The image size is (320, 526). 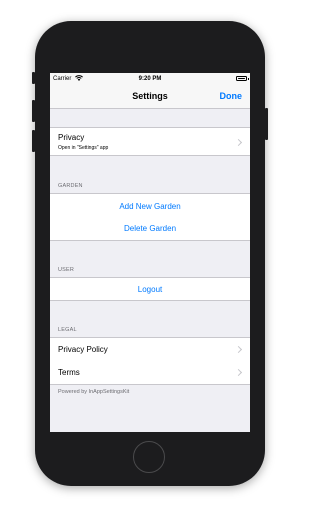 What do you see at coordinates (33, 141) in the screenshot?
I see `volume-down-button` at bounding box center [33, 141].